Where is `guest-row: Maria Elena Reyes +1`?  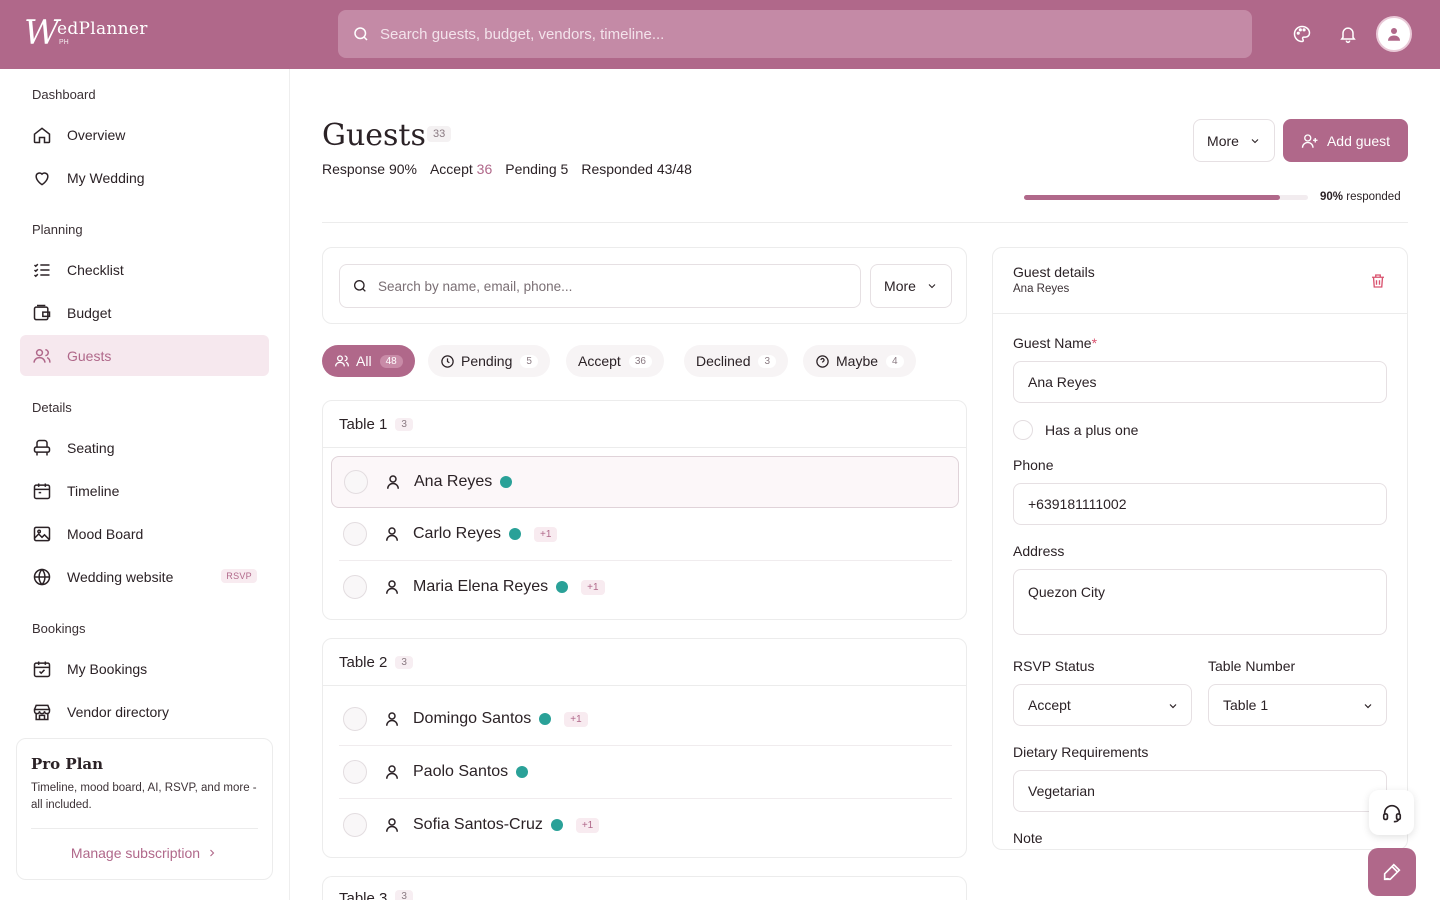
guest-row: Maria Elena Reyes +1 is located at coordinates (645, 587).